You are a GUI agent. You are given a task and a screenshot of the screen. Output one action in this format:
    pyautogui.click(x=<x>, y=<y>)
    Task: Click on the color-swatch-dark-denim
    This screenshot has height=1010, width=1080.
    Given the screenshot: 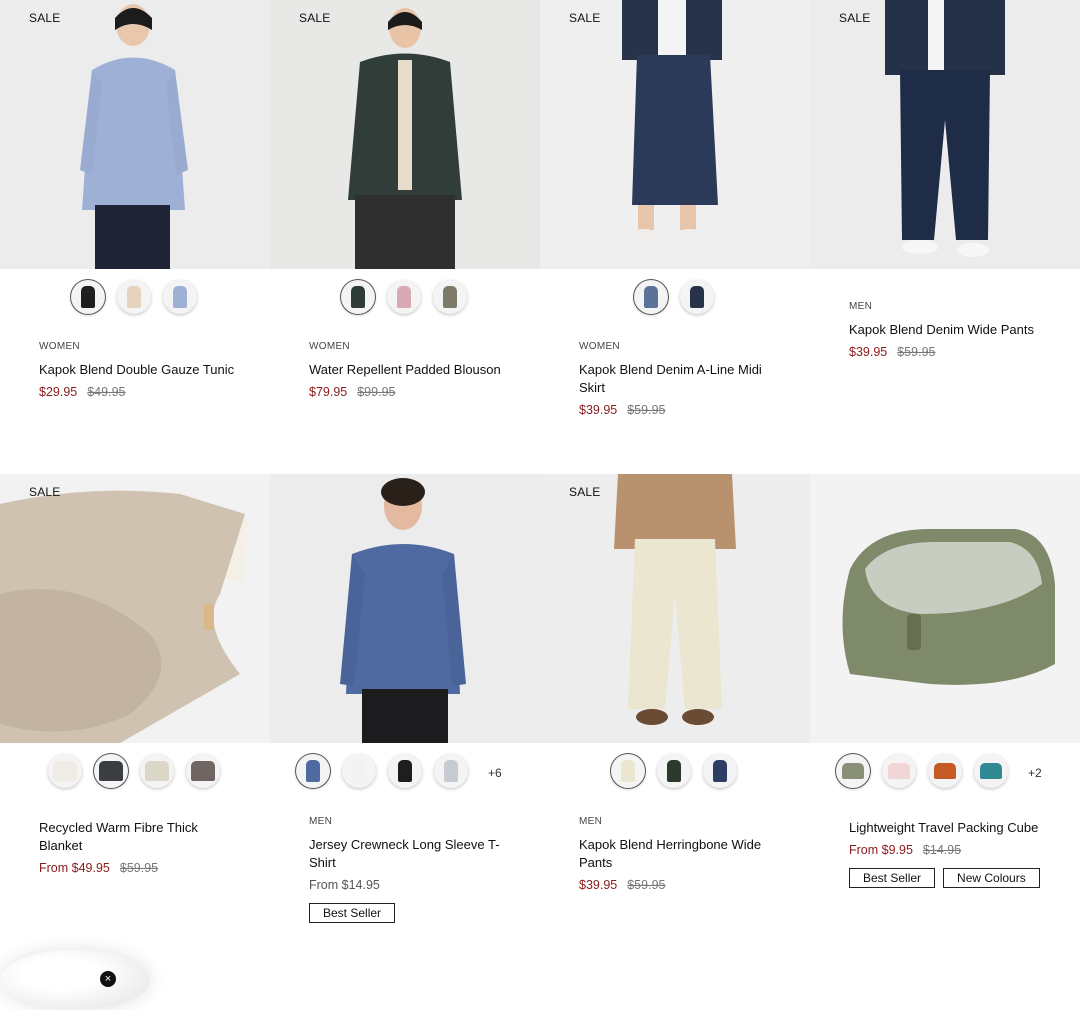 What is the action you would take?
    pyautogui.click(x=697, y=297)
    